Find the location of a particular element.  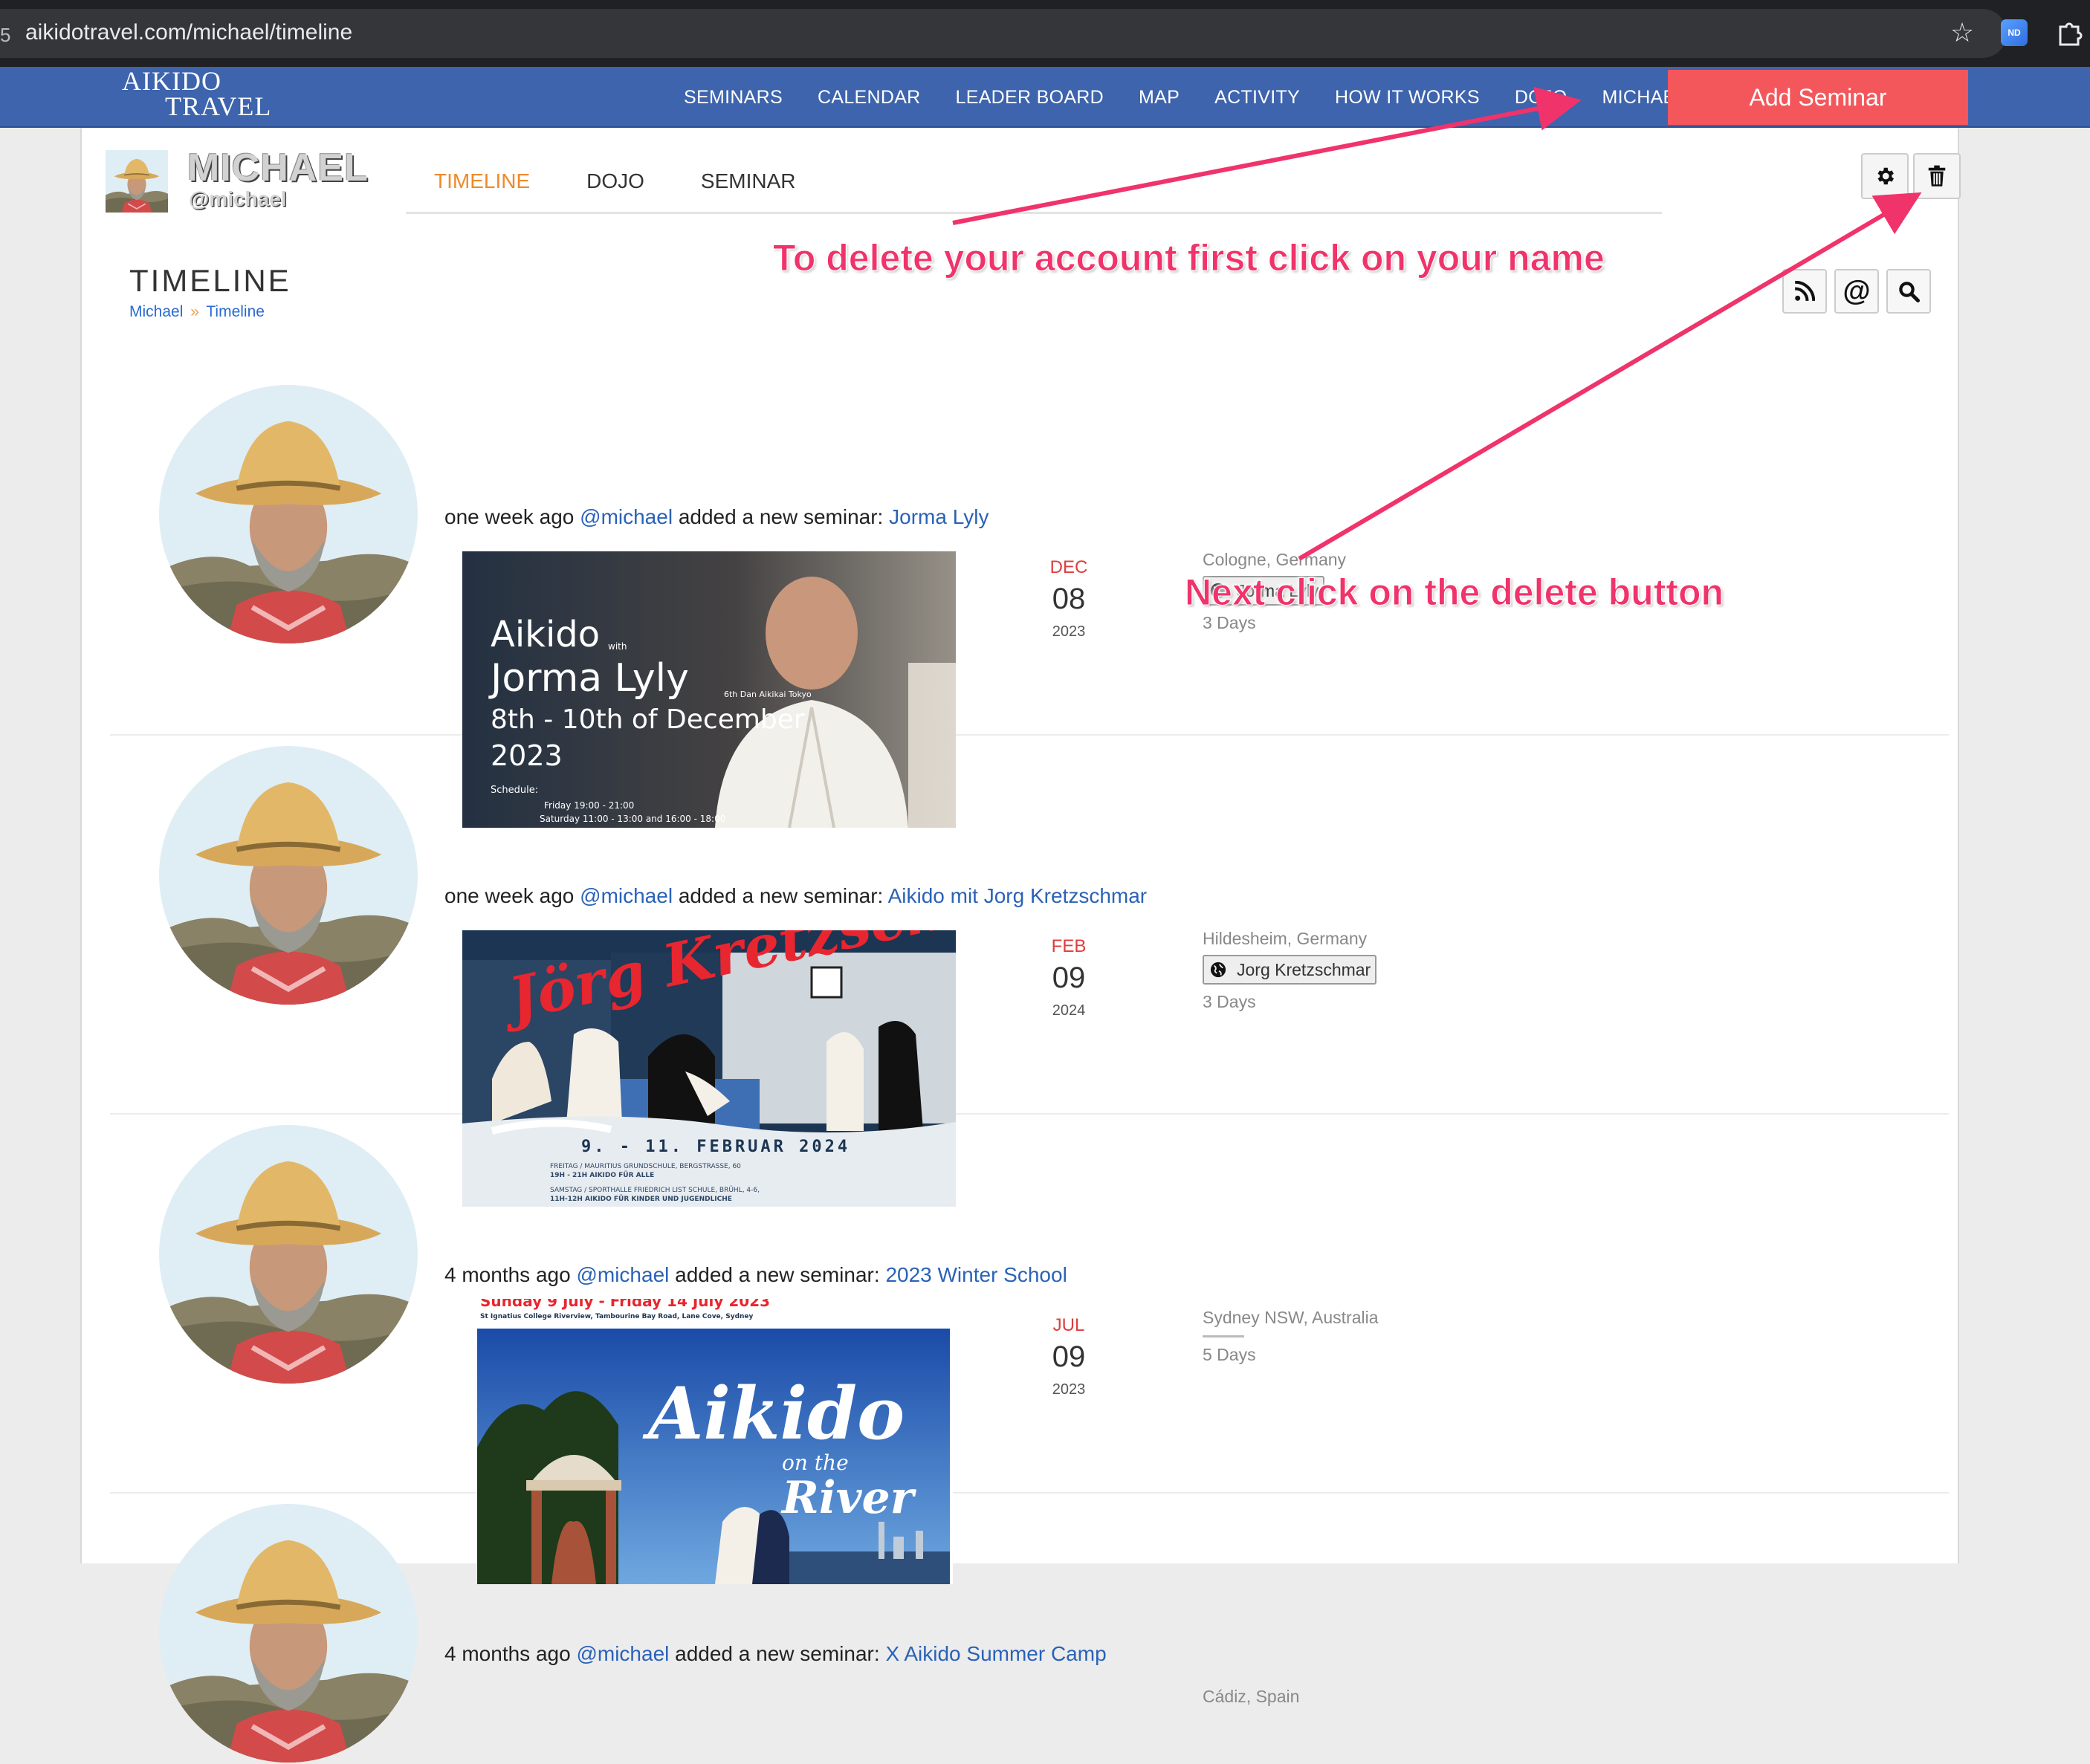

seminar-date: FEB 09 2024 is located at coordinates (1069, 977).